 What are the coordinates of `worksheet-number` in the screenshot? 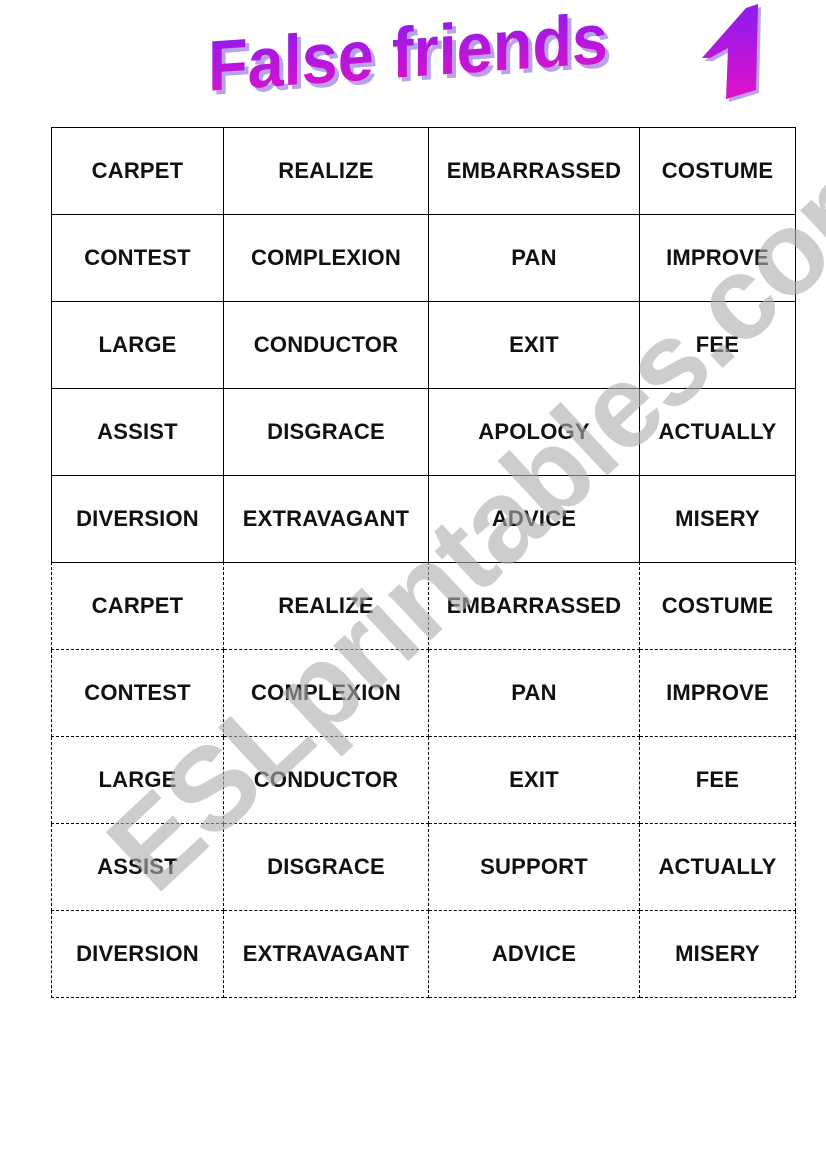 It's located at (730, 52).